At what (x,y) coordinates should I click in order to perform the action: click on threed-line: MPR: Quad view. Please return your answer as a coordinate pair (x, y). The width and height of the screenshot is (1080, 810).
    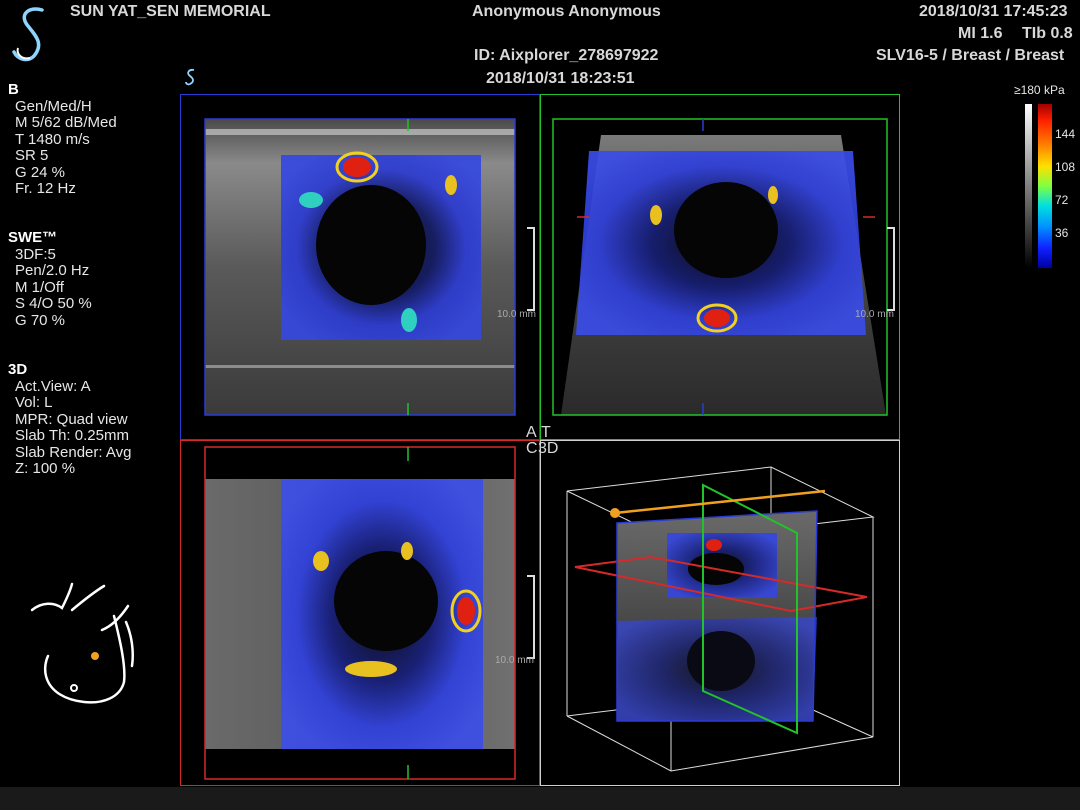
    Looking at the image, I should click on (71, 419).